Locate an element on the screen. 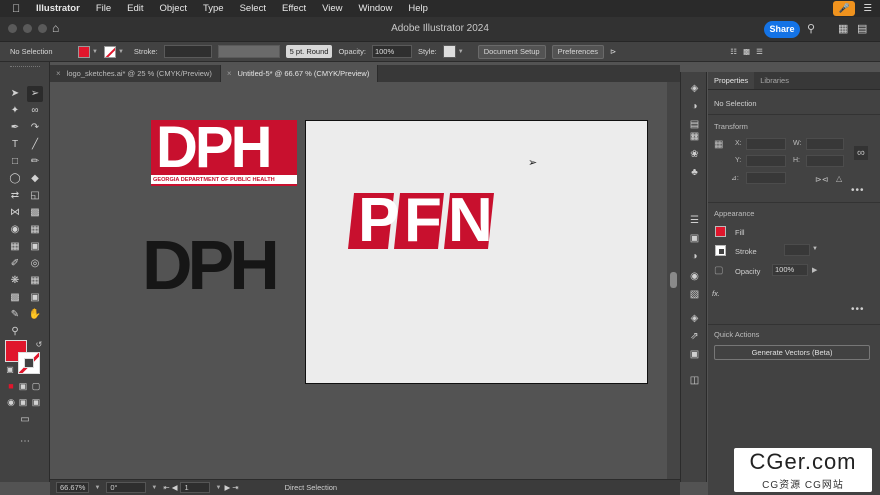 This screenshot has width=880, height=495. more-appearance-options-icon: ••• is located at coordinates (858, 309).